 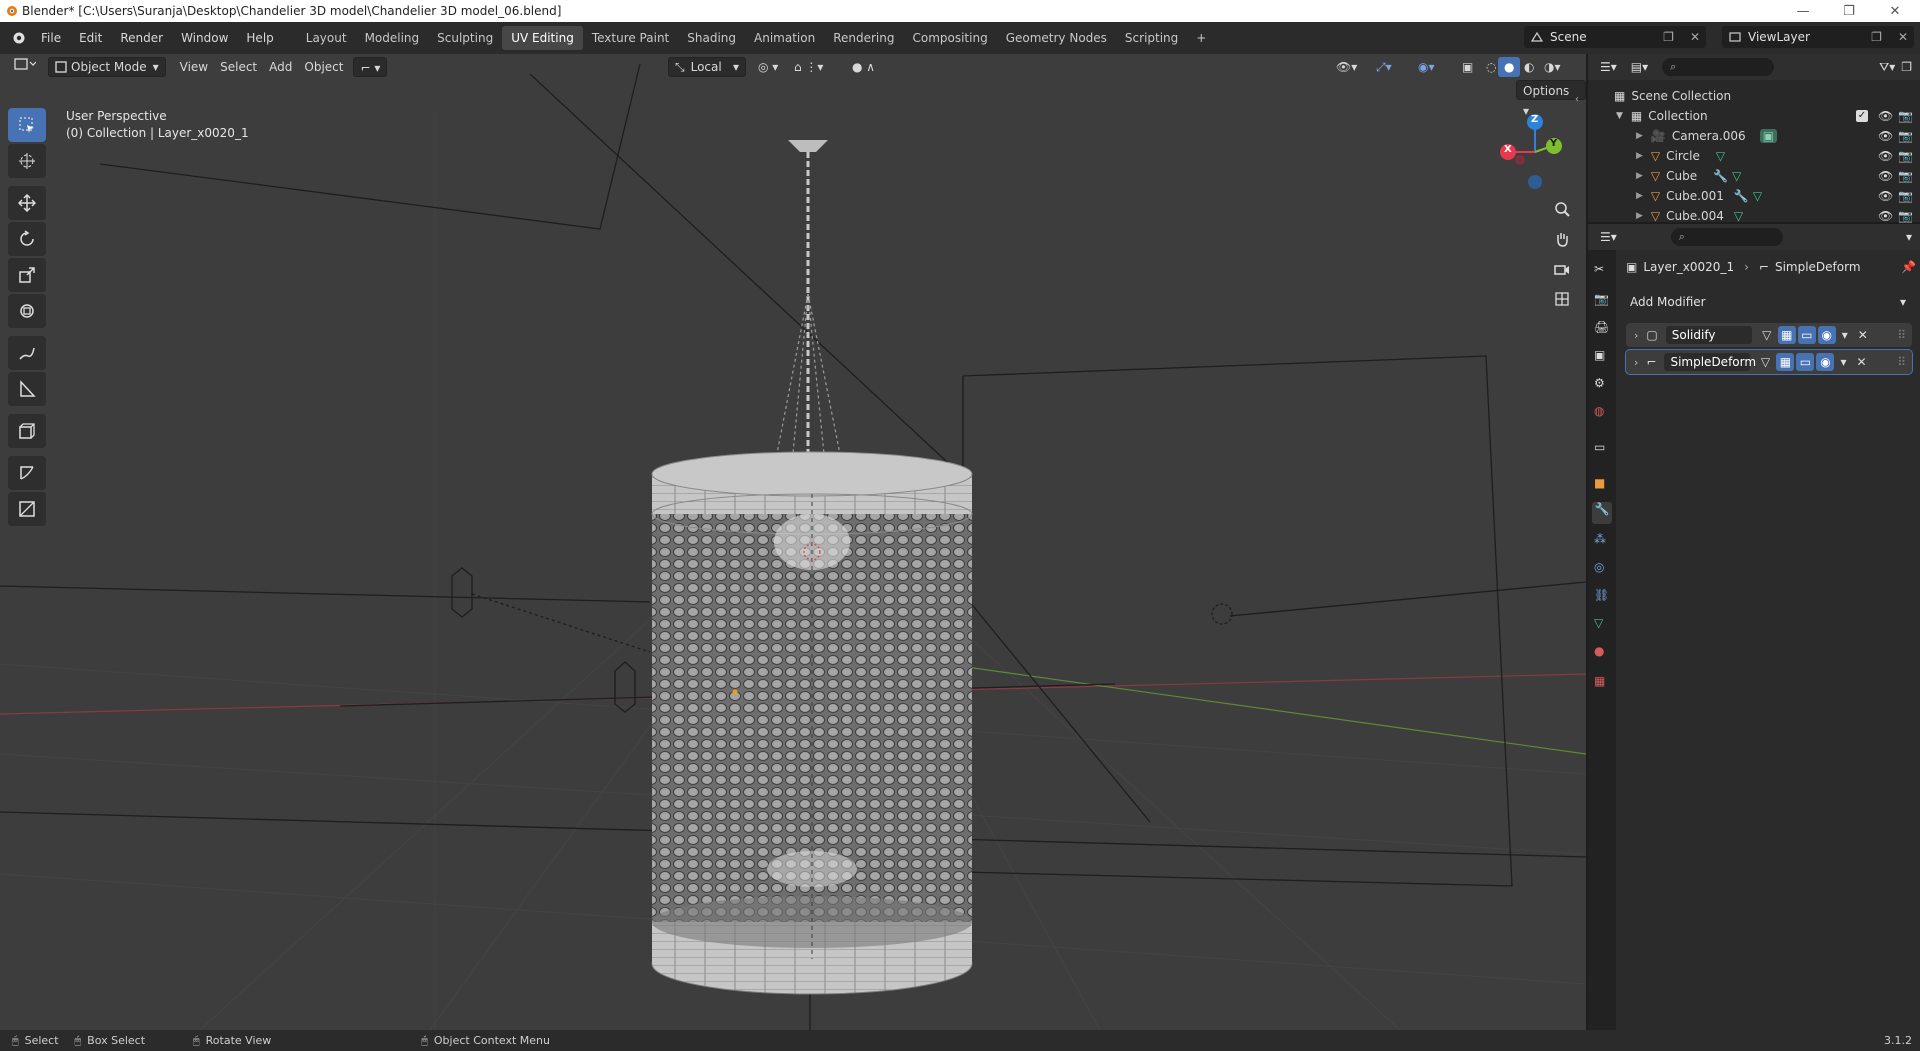 What do you see at coordinates (1599, 355) in the screenshot?
I see `view-layer-tab-icon: ▣` at bounding box center [1599, 355].